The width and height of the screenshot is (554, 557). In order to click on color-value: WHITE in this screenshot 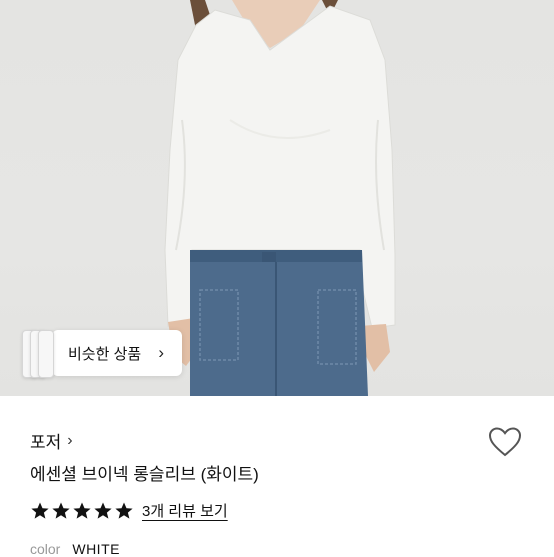, I will do `click(96, 549)`.